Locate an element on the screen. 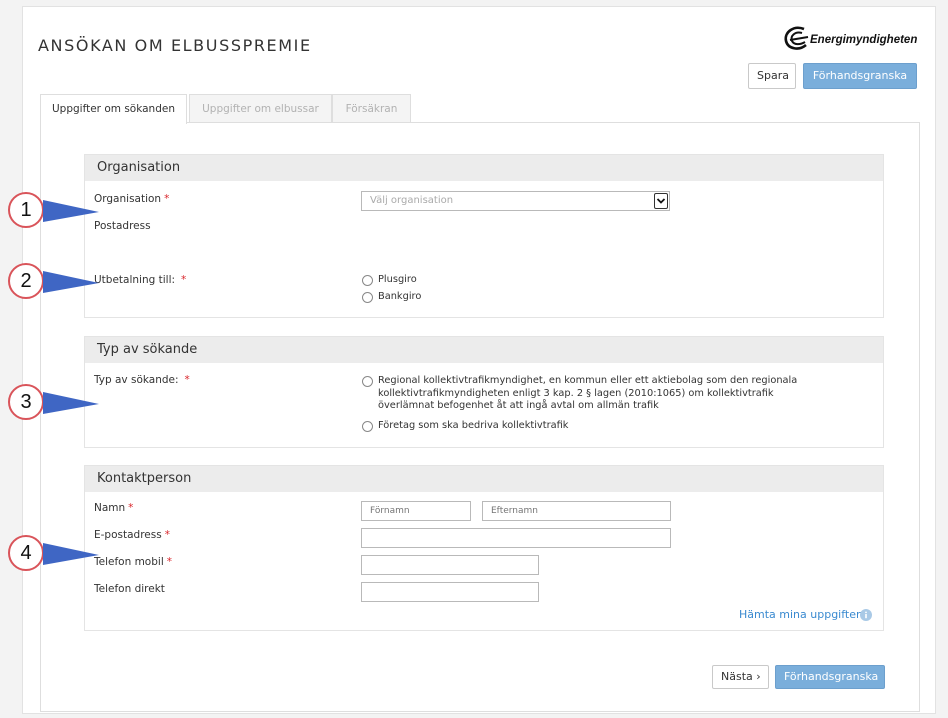 The width and height of the screenshot is (948, 718). name-label: Namn * is located at coordinates (113, 508).